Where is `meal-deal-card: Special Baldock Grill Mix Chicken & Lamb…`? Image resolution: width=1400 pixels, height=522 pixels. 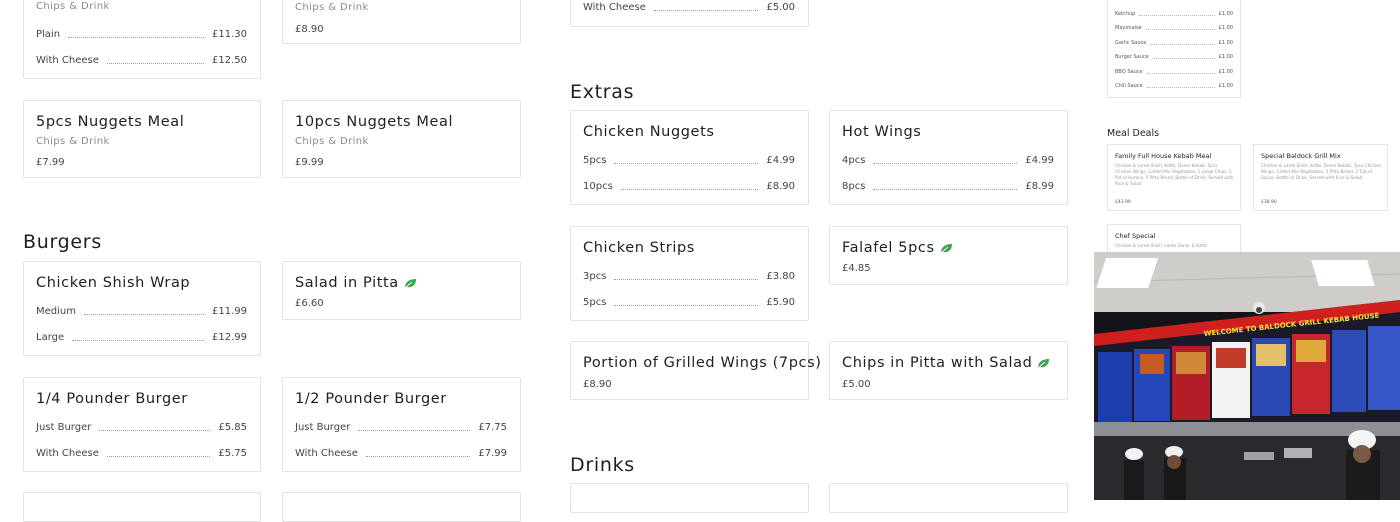 meal-deal-card: Special Baldock Grill Mix Chicken & Lamb… is located at coordinates (1320, 177).